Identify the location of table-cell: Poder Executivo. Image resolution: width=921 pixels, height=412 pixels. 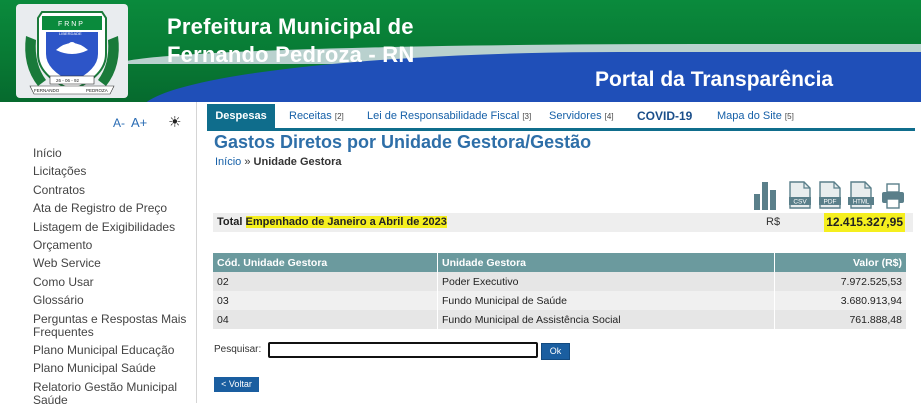
(606, 281).